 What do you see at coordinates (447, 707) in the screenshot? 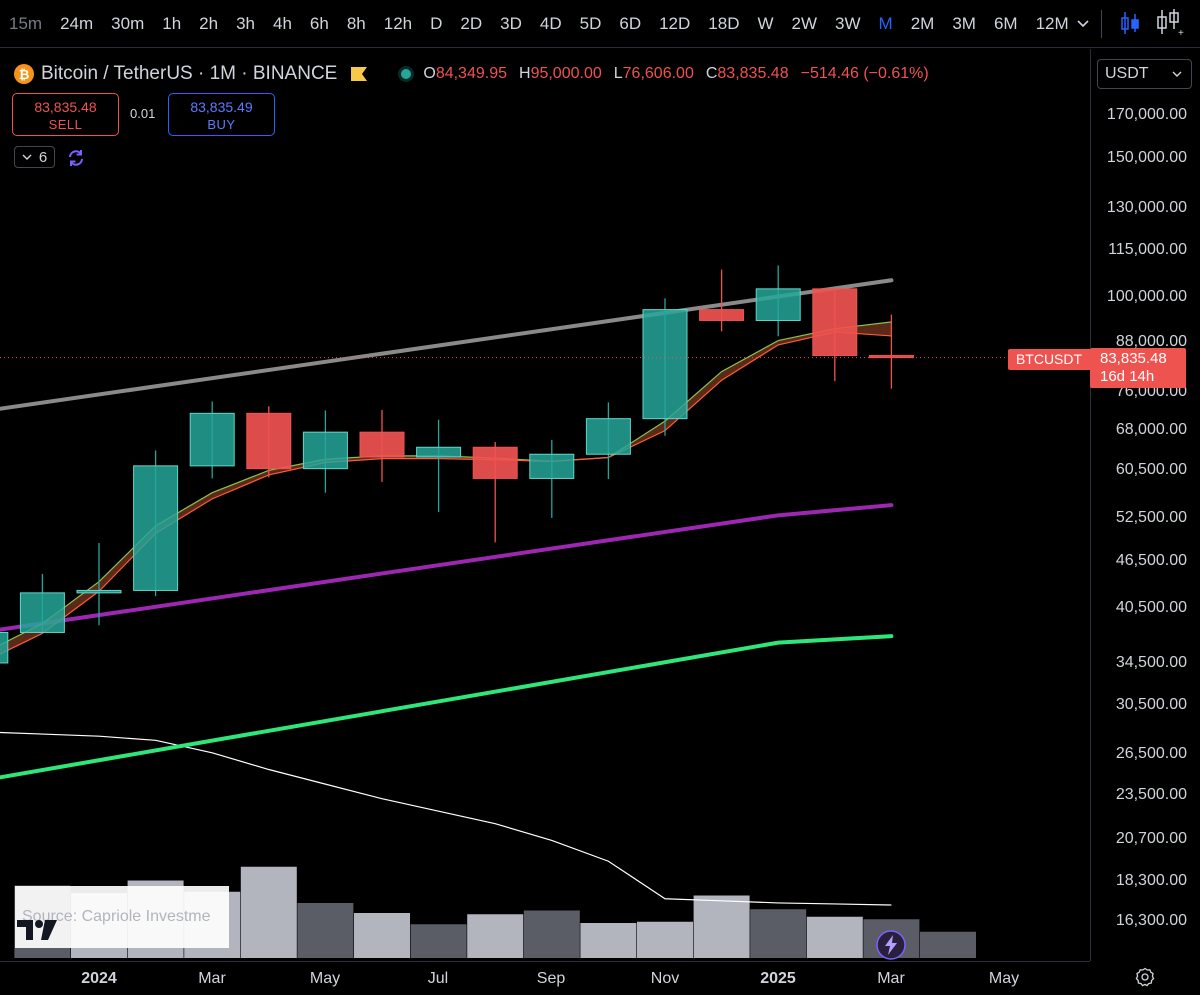
I see `trend-line` at bounding box center [447, 707].